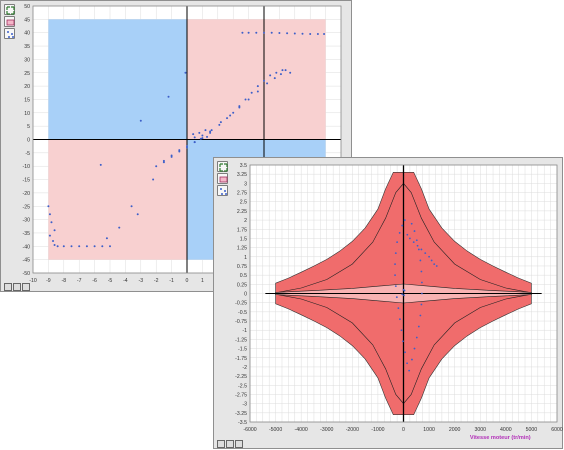 The height and width of the screenshot is (450, 564). I want to click on y-tick-label: 0.5, so click(243, 276).